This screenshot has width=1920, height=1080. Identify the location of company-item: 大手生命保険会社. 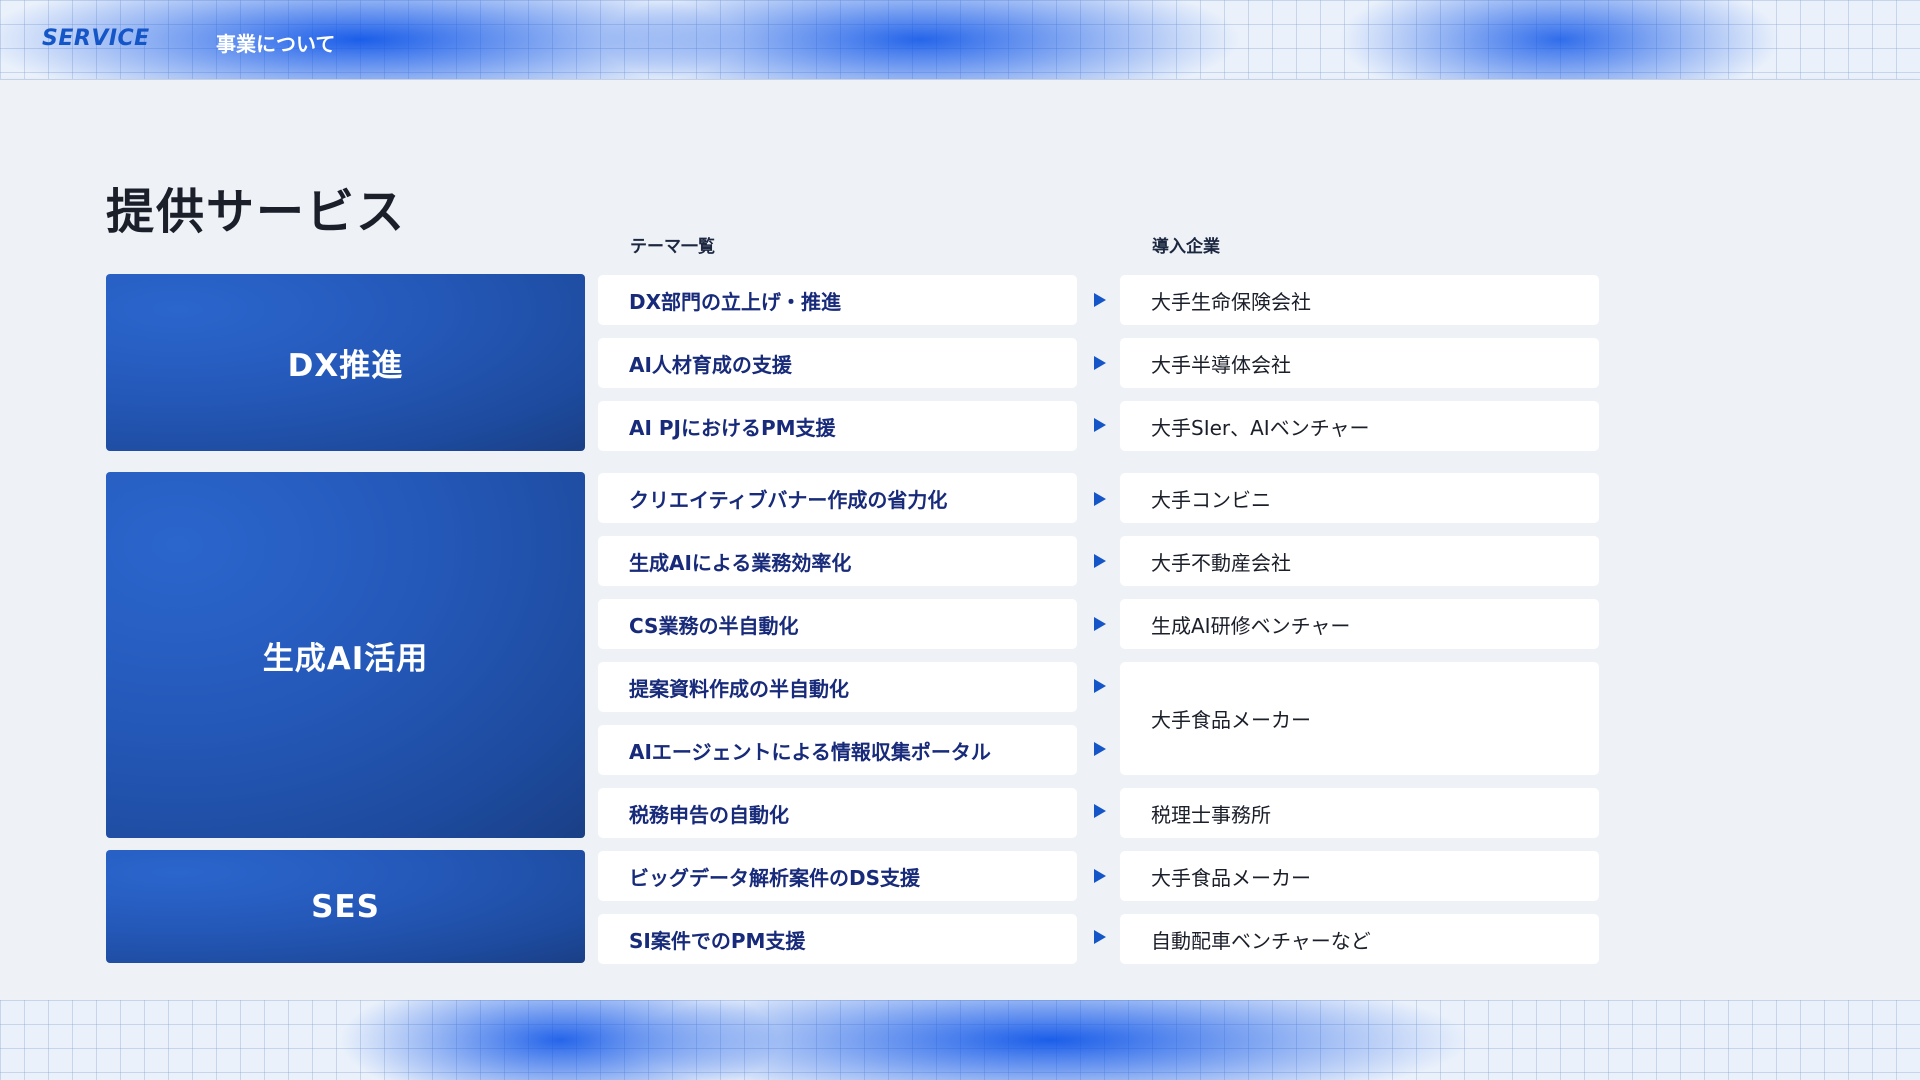
(1359, 300).